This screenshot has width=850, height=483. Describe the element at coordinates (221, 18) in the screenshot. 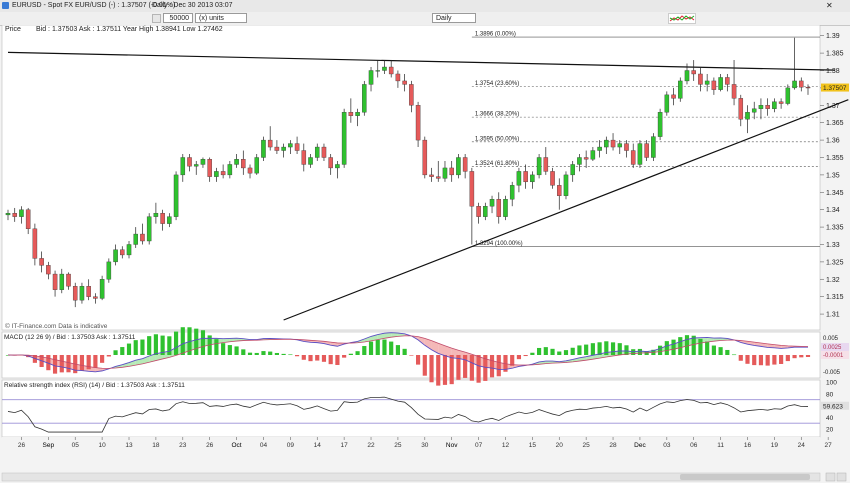

I see `units-type-select: (x) units` at that location.